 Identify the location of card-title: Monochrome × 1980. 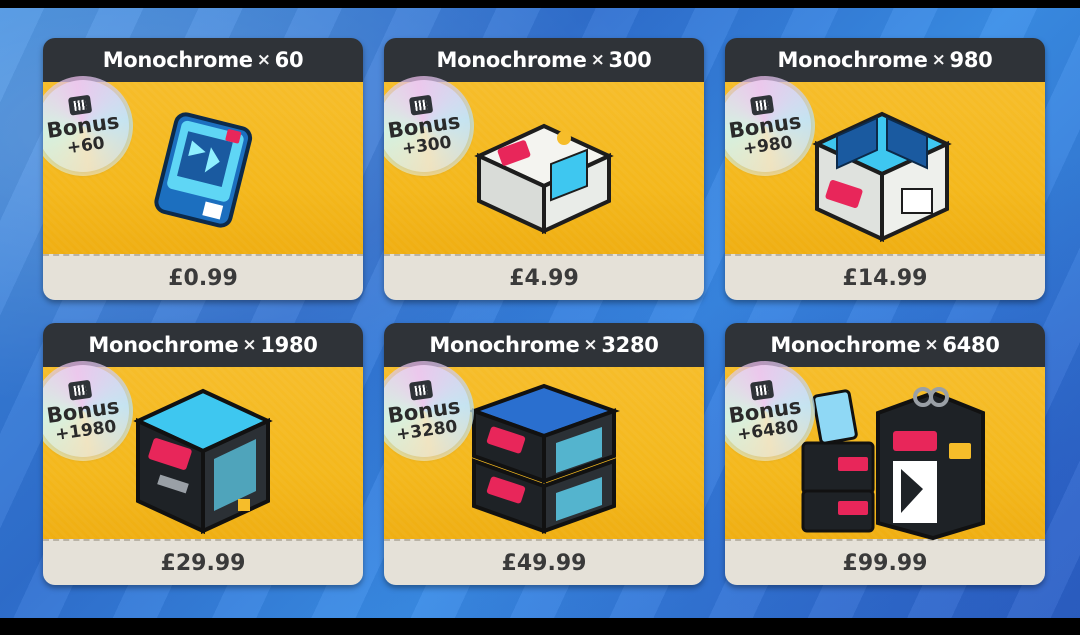
(203, 345).